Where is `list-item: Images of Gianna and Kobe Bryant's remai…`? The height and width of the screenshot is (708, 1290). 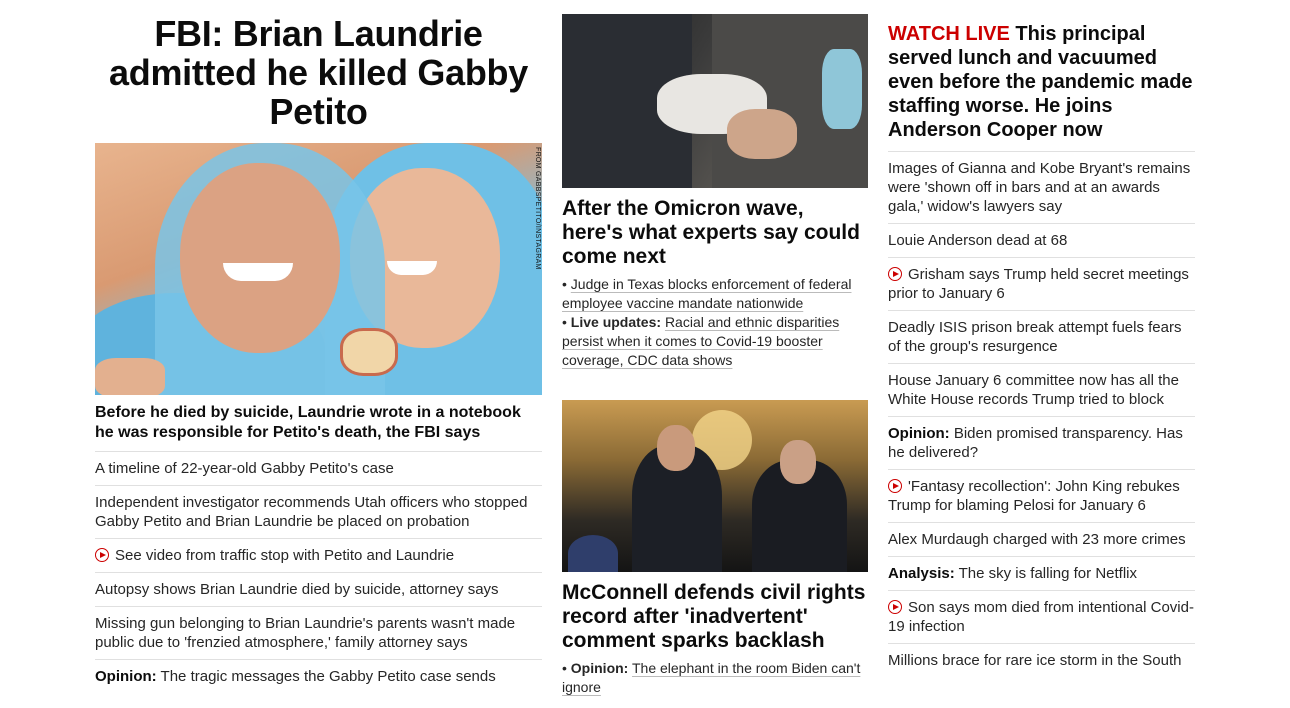
list-item: Images of Gianna and Kobe Bryant's remai… is located at coordinates (1041, 188).